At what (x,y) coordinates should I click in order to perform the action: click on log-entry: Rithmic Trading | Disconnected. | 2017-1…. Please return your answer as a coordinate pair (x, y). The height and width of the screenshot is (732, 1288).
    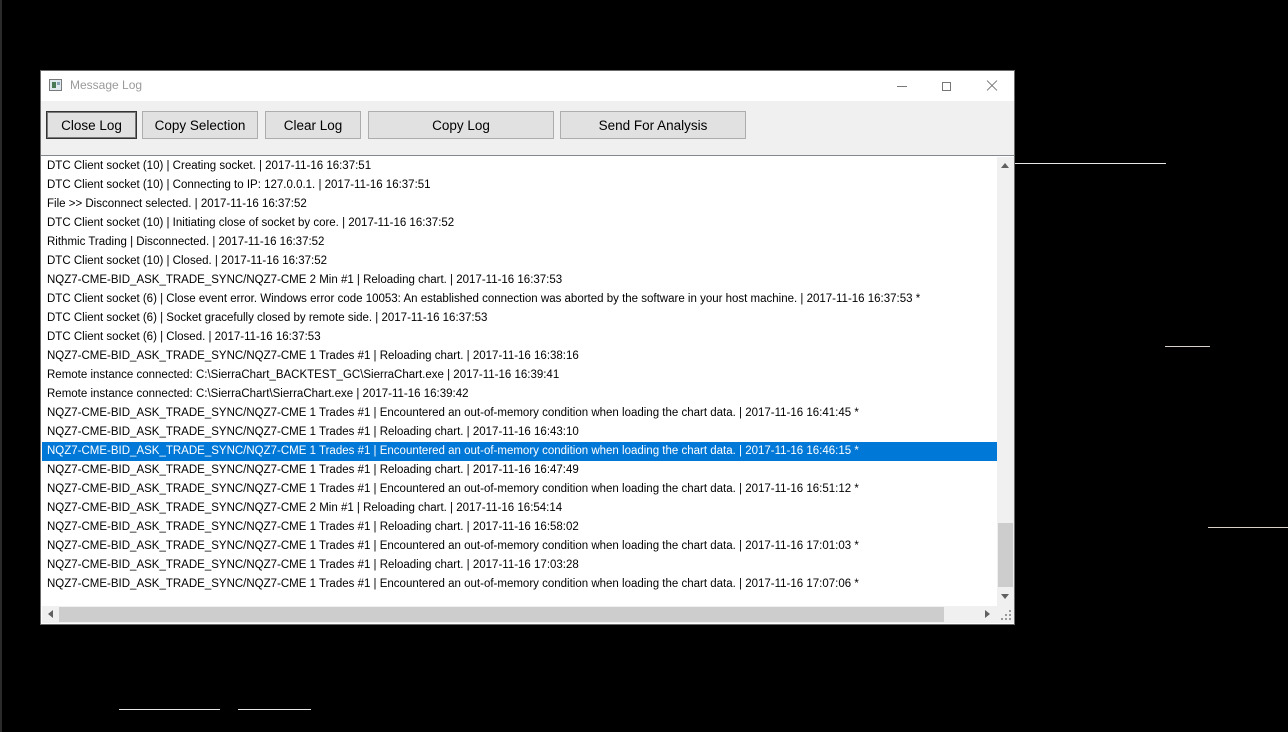
    Looking at the image, I should click on (519, 242).